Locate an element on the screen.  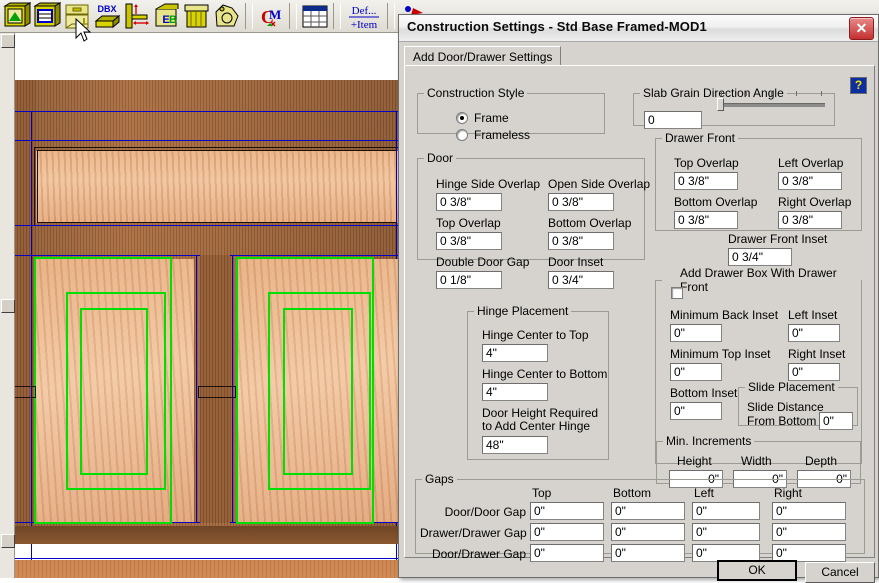
radio-frameless-label: Frameless is located at coordinates (502, 135).